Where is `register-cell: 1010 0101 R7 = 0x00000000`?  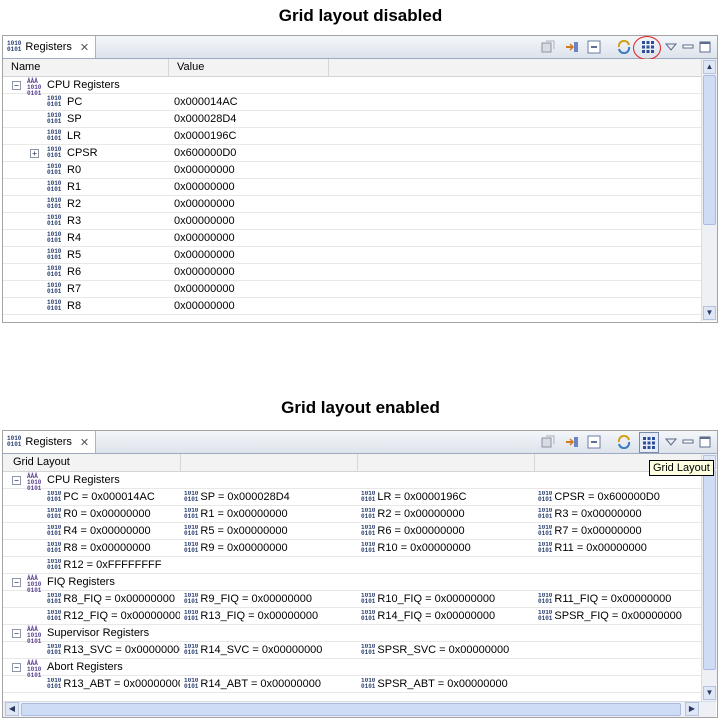
register-cell: 1010 0101 R7 = 0x00000000 is located at coordinates (590, 531).